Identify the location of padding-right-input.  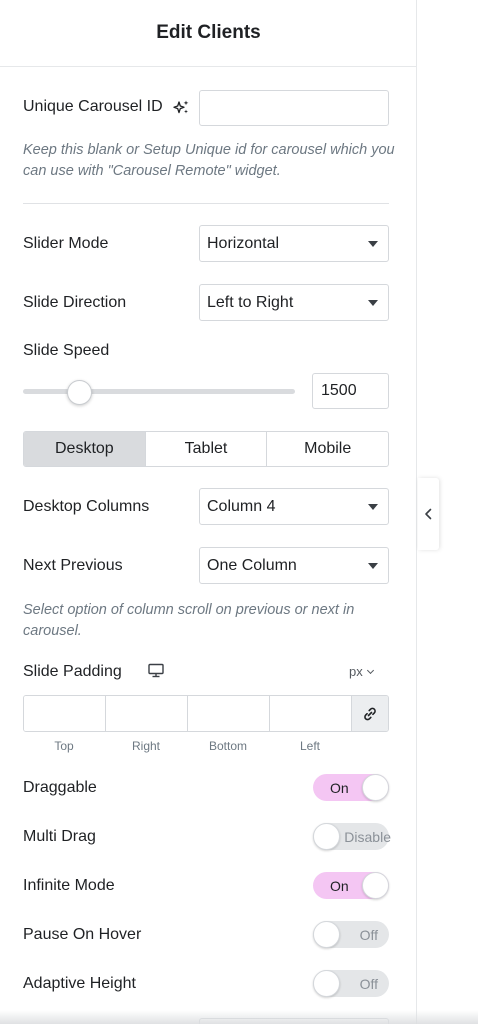
(147, 713).